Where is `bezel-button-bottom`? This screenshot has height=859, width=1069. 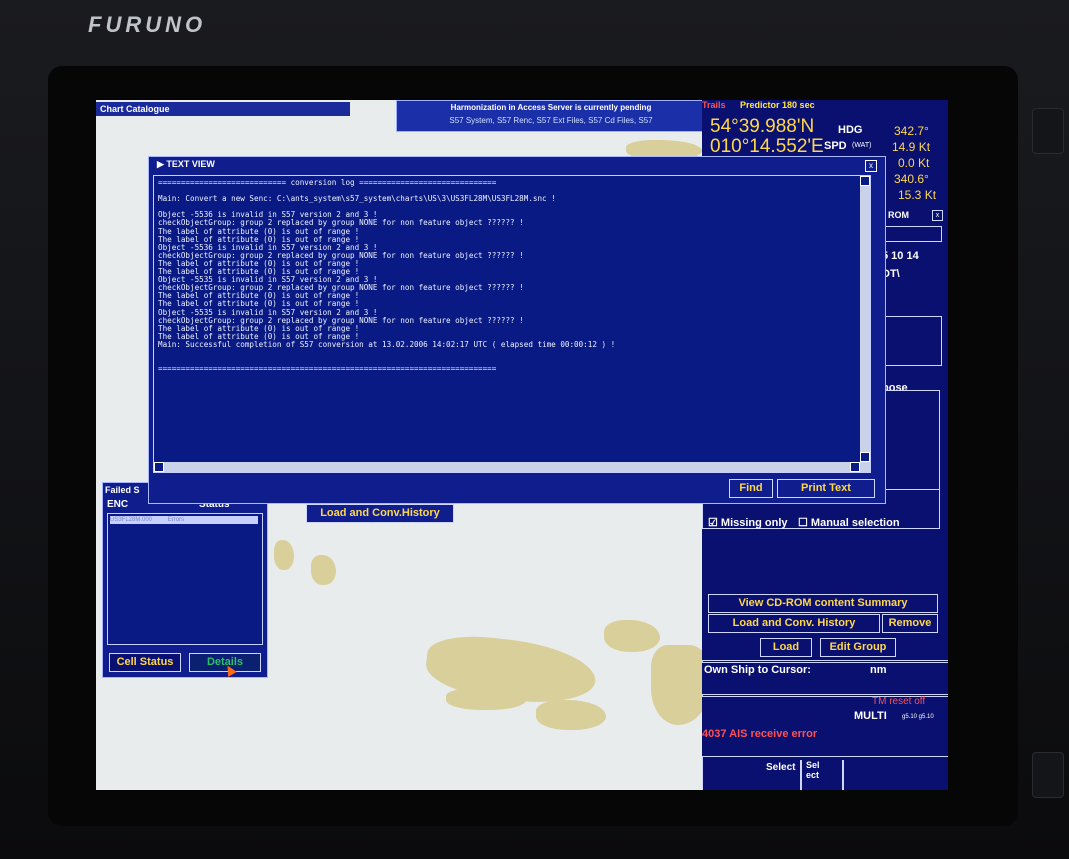
bezel-button-bottom is located at coordinates (1048, 775).